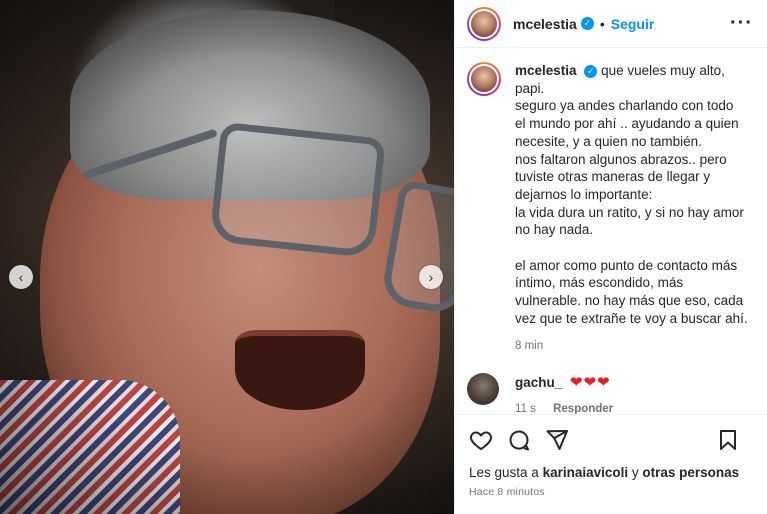 This screenshot has height=514, width=767. Describe the element at coordinates (507, 492) in the screenshot. I see `posted-time: Hace 8 minutos` at that location.